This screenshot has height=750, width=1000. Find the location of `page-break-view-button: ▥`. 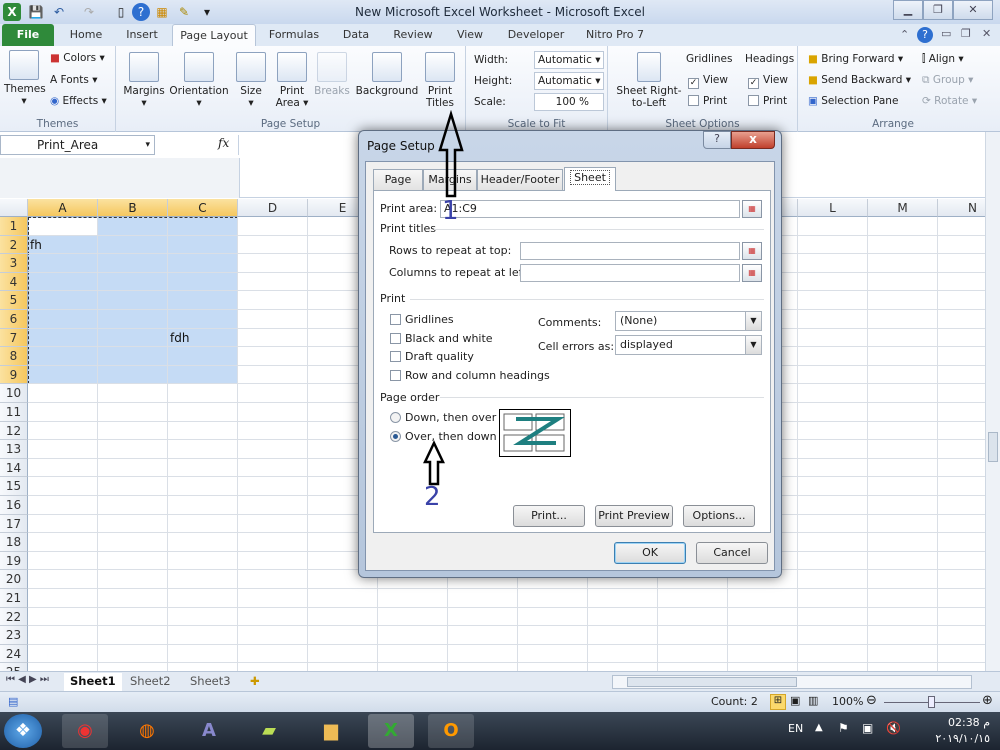

page-break-view-button: ▥ is located at coordinates (813, 700).